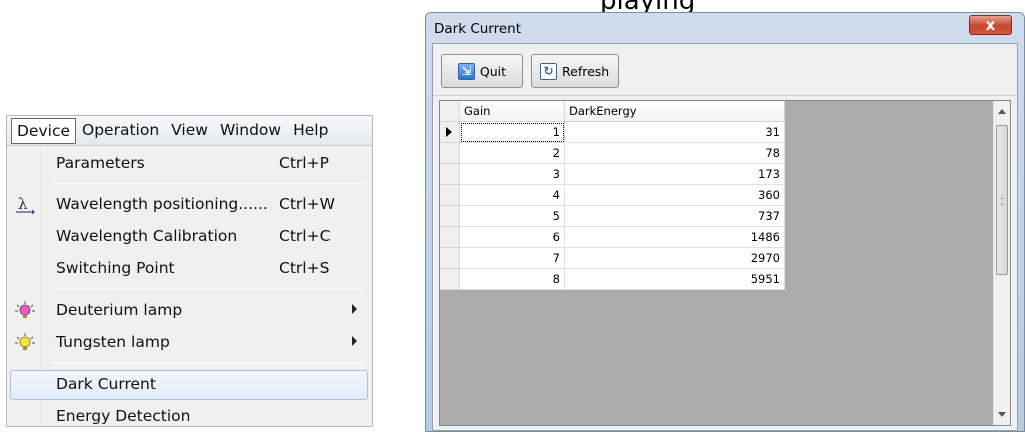  I want to click on menu-item-energy-detection: Energy Detection, so click(189, 413).